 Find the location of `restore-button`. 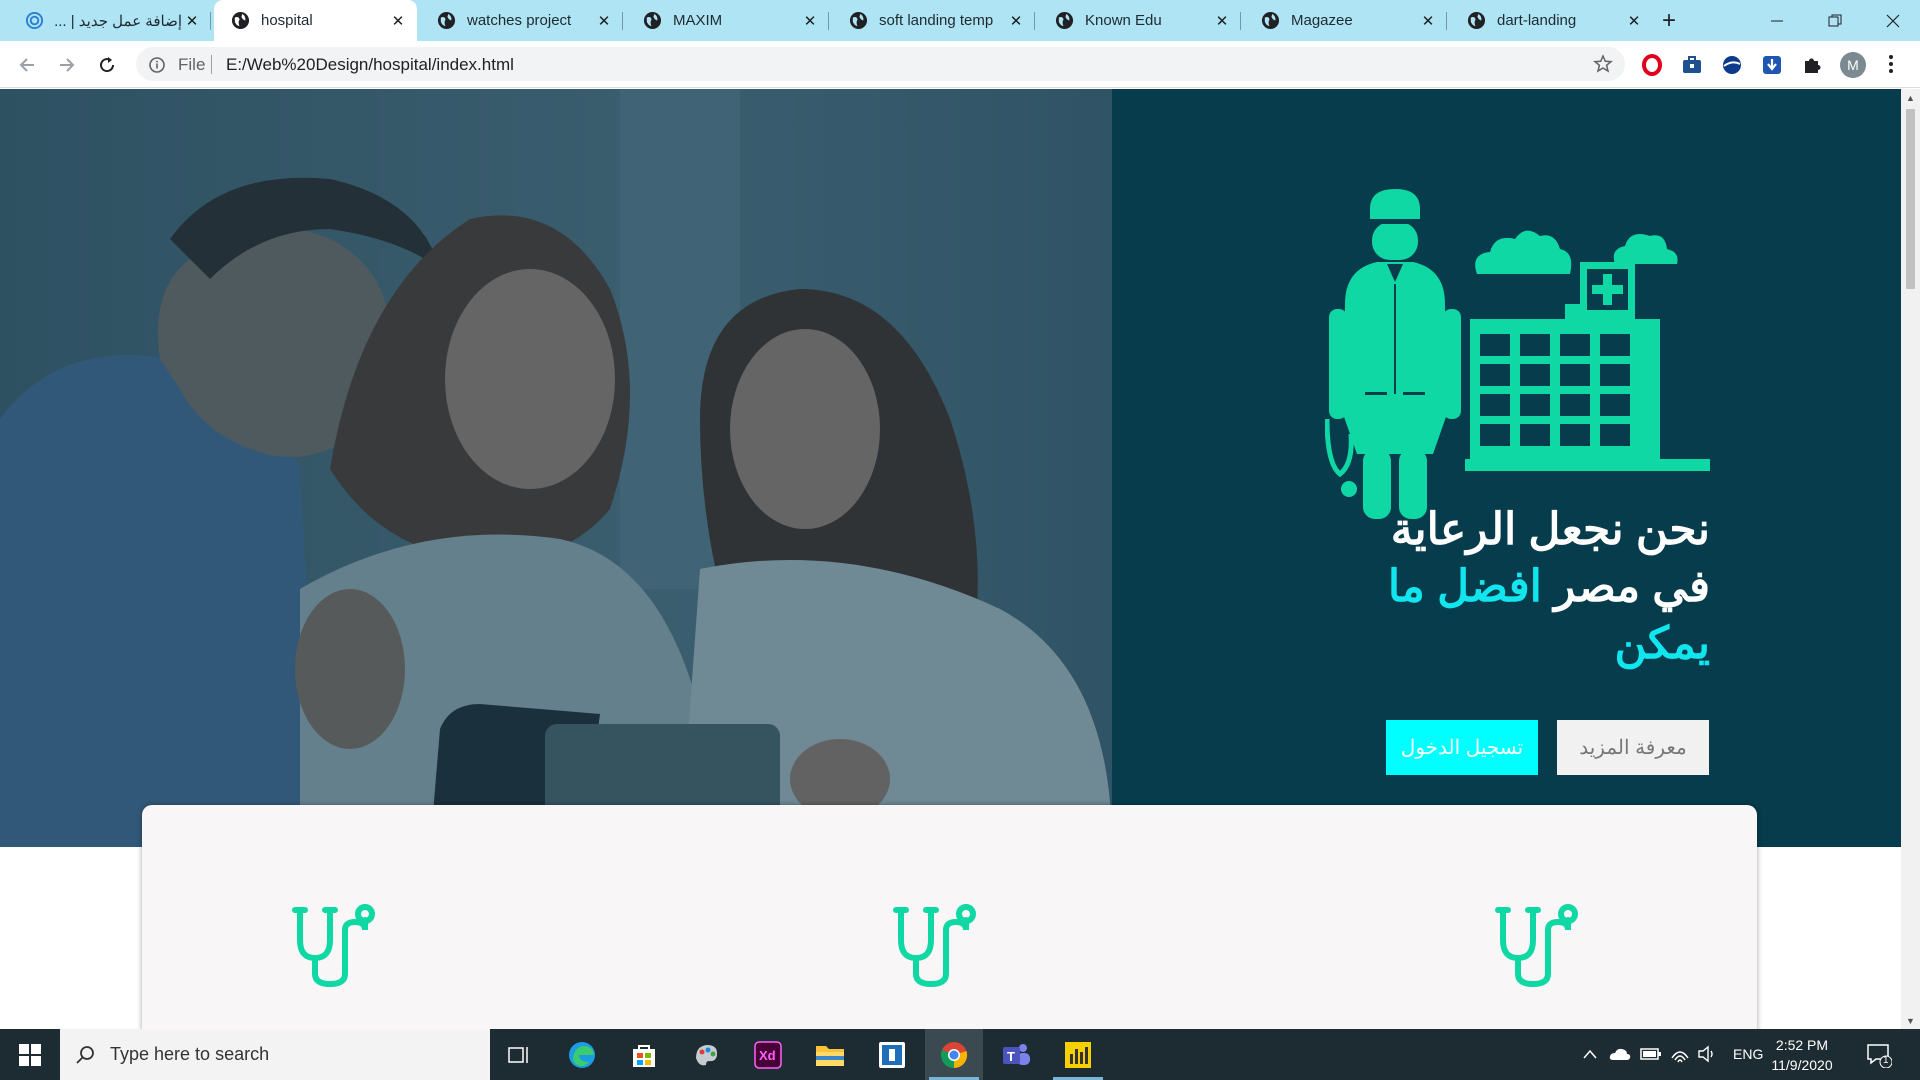

restore-button is located at coordinates (1835, 20).